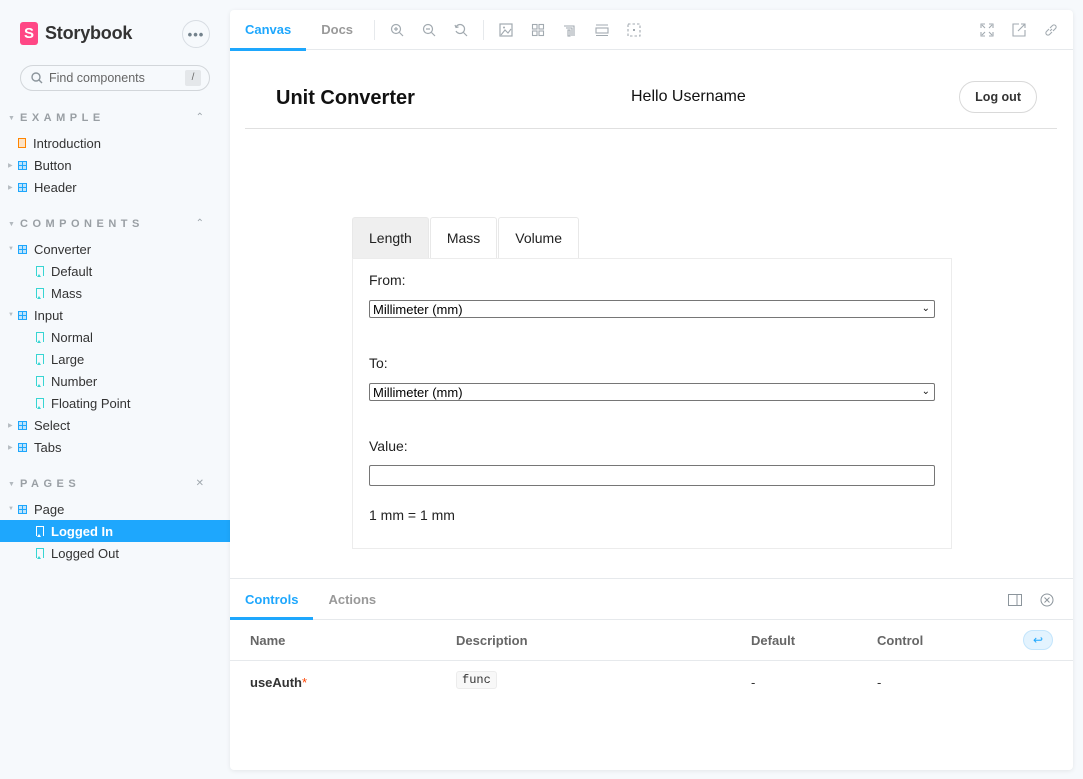 Image resolution: width=1083 pixels, height=779 pixels. What do you see at coordinates (68, 359) in the screenshot?
I see `sidebar-item-label: Large` at bounding box center [68, 359].